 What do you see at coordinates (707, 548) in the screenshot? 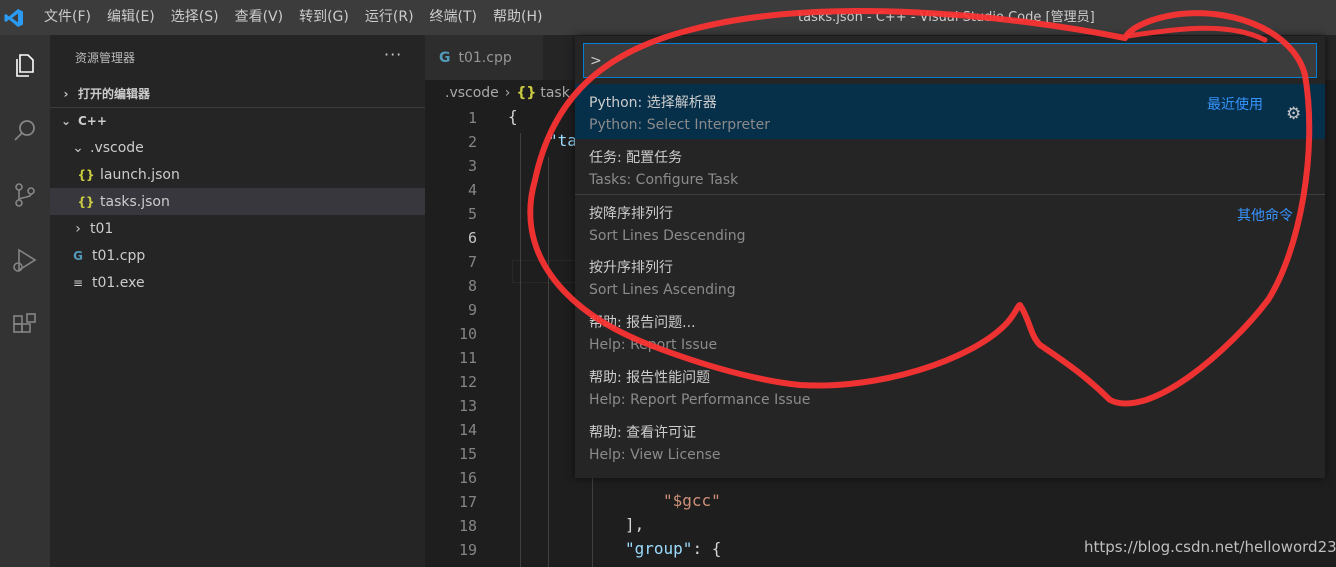
I see `code-punct: : {` at bounding box center [707, 548].